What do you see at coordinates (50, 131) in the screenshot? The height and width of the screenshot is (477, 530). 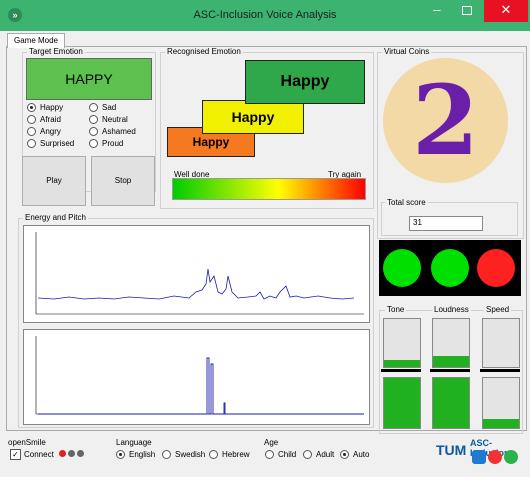 I see `label-angry: Angry` at bounding box center [50, 131].